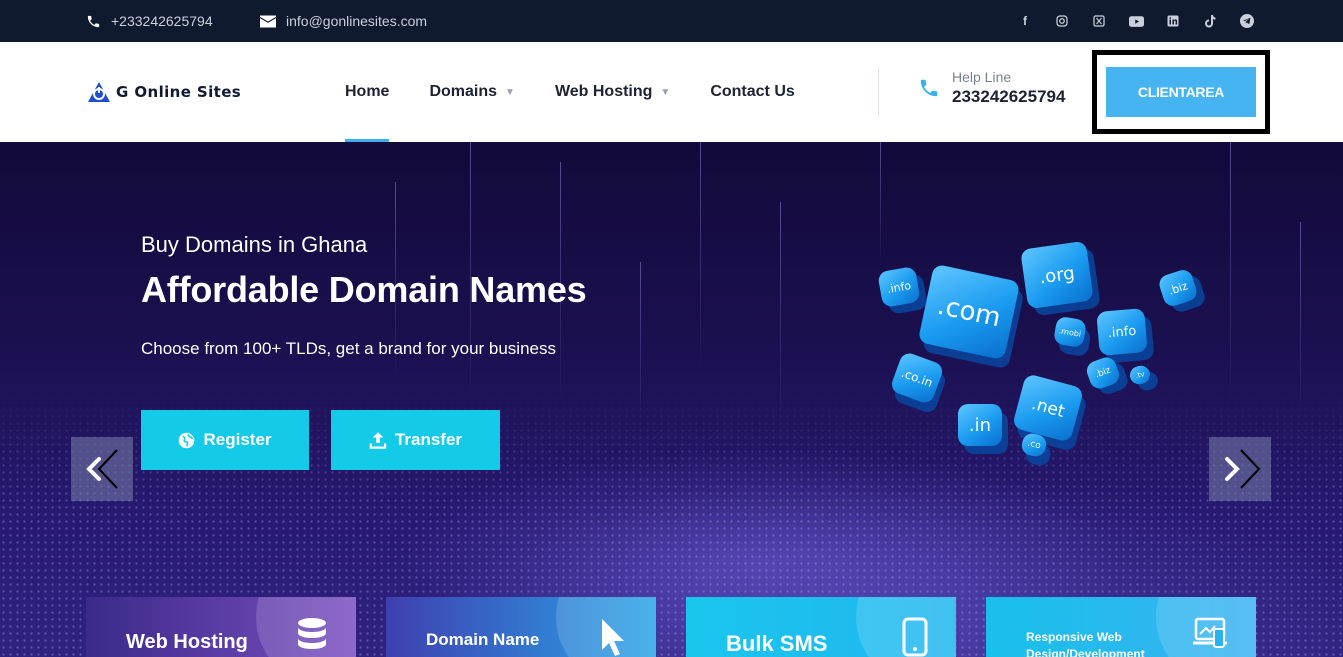  I want to click on cursor-icon, so click(613, 637).